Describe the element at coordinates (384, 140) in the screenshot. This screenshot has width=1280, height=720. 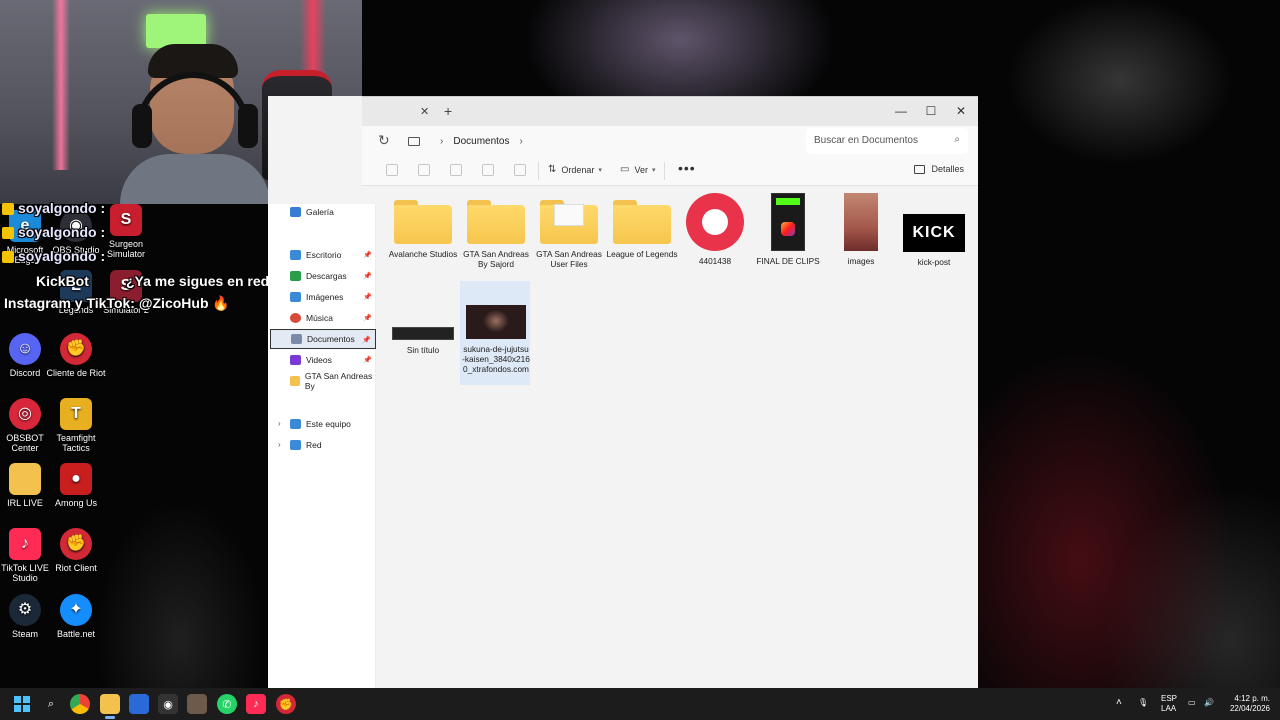
I see `refresh-icon: ↻` at that location.